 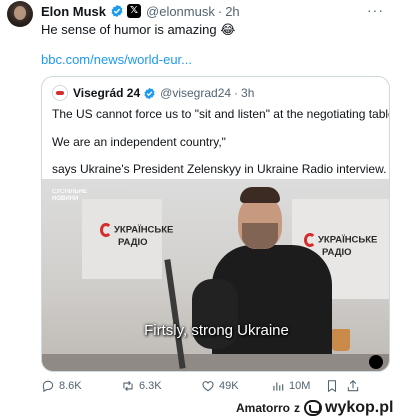 I want to click on x-premium-icon: 𝕏, so click(x=134, y=11).